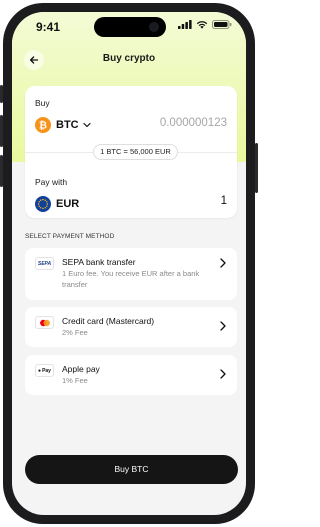 Image resolution: width=320 pixels, height=527 pixels. Describe the element at coordinates (42, 103) in the screenshot. I see `buy-label: Buy` at that location.